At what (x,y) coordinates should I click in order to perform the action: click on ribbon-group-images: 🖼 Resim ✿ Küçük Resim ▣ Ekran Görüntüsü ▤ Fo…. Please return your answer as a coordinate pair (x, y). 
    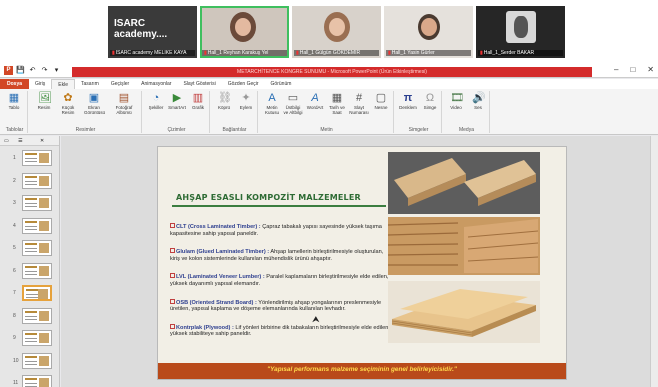
    Looking at the image, I should click on (86, 112).